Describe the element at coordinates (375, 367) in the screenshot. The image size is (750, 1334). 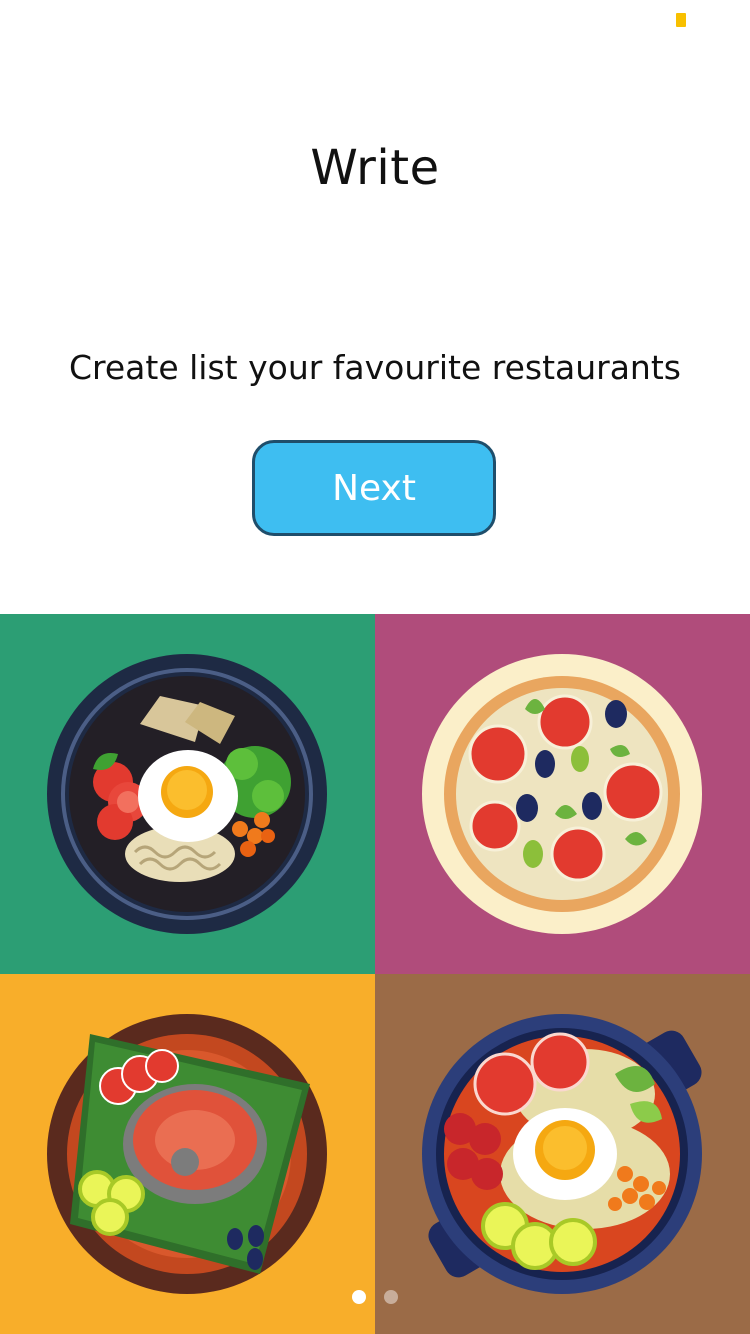
I see `page-subtitle: Create list your favourite restaurants` at that location.